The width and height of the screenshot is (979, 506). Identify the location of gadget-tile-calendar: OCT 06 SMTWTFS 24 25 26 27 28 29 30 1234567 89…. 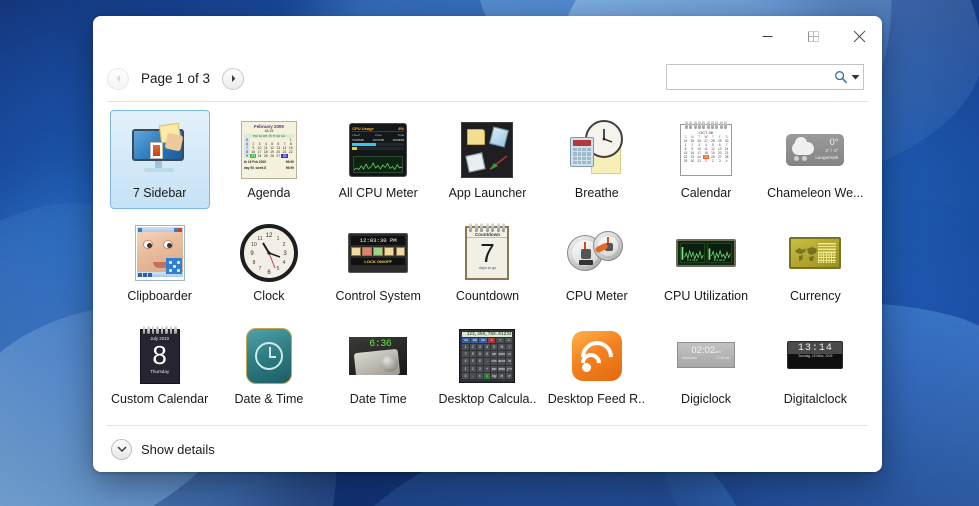
(706, 159).